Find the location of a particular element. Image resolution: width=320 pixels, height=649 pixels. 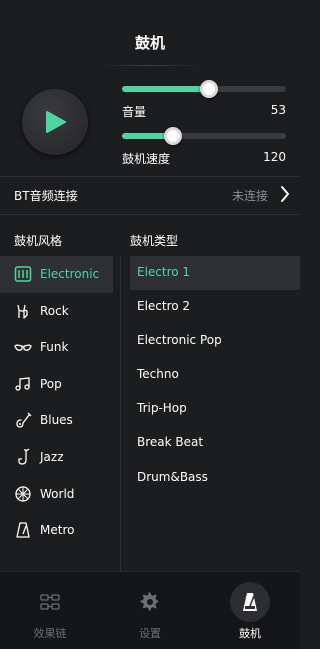

type-item: Electro 1 is located at coordinates (215, 273).